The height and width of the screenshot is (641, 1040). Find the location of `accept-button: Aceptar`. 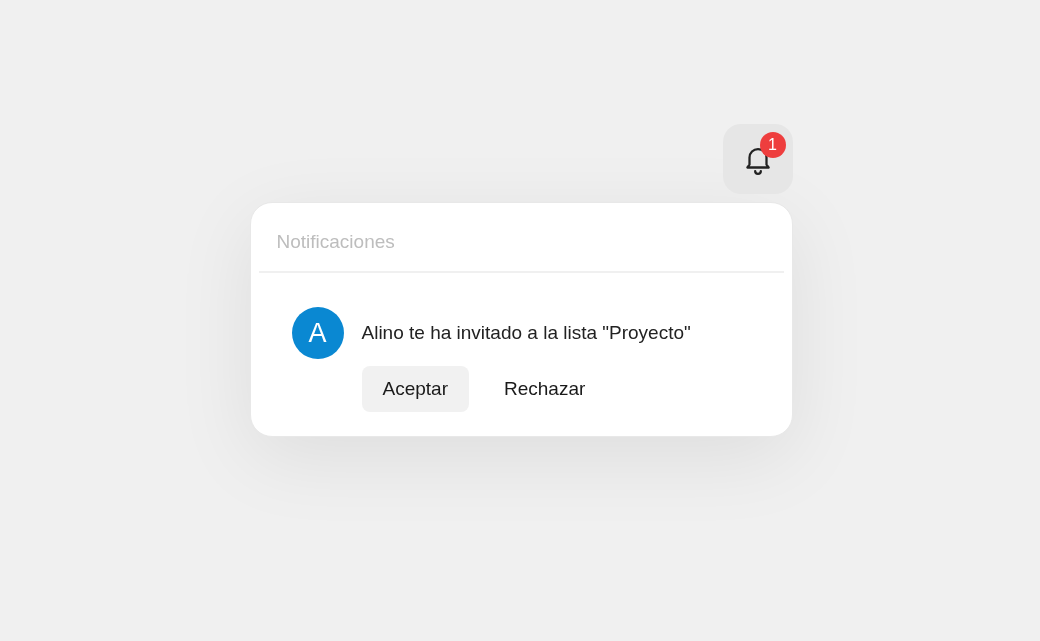

accept-button: Aceptar is located at coordinates (415, 389).